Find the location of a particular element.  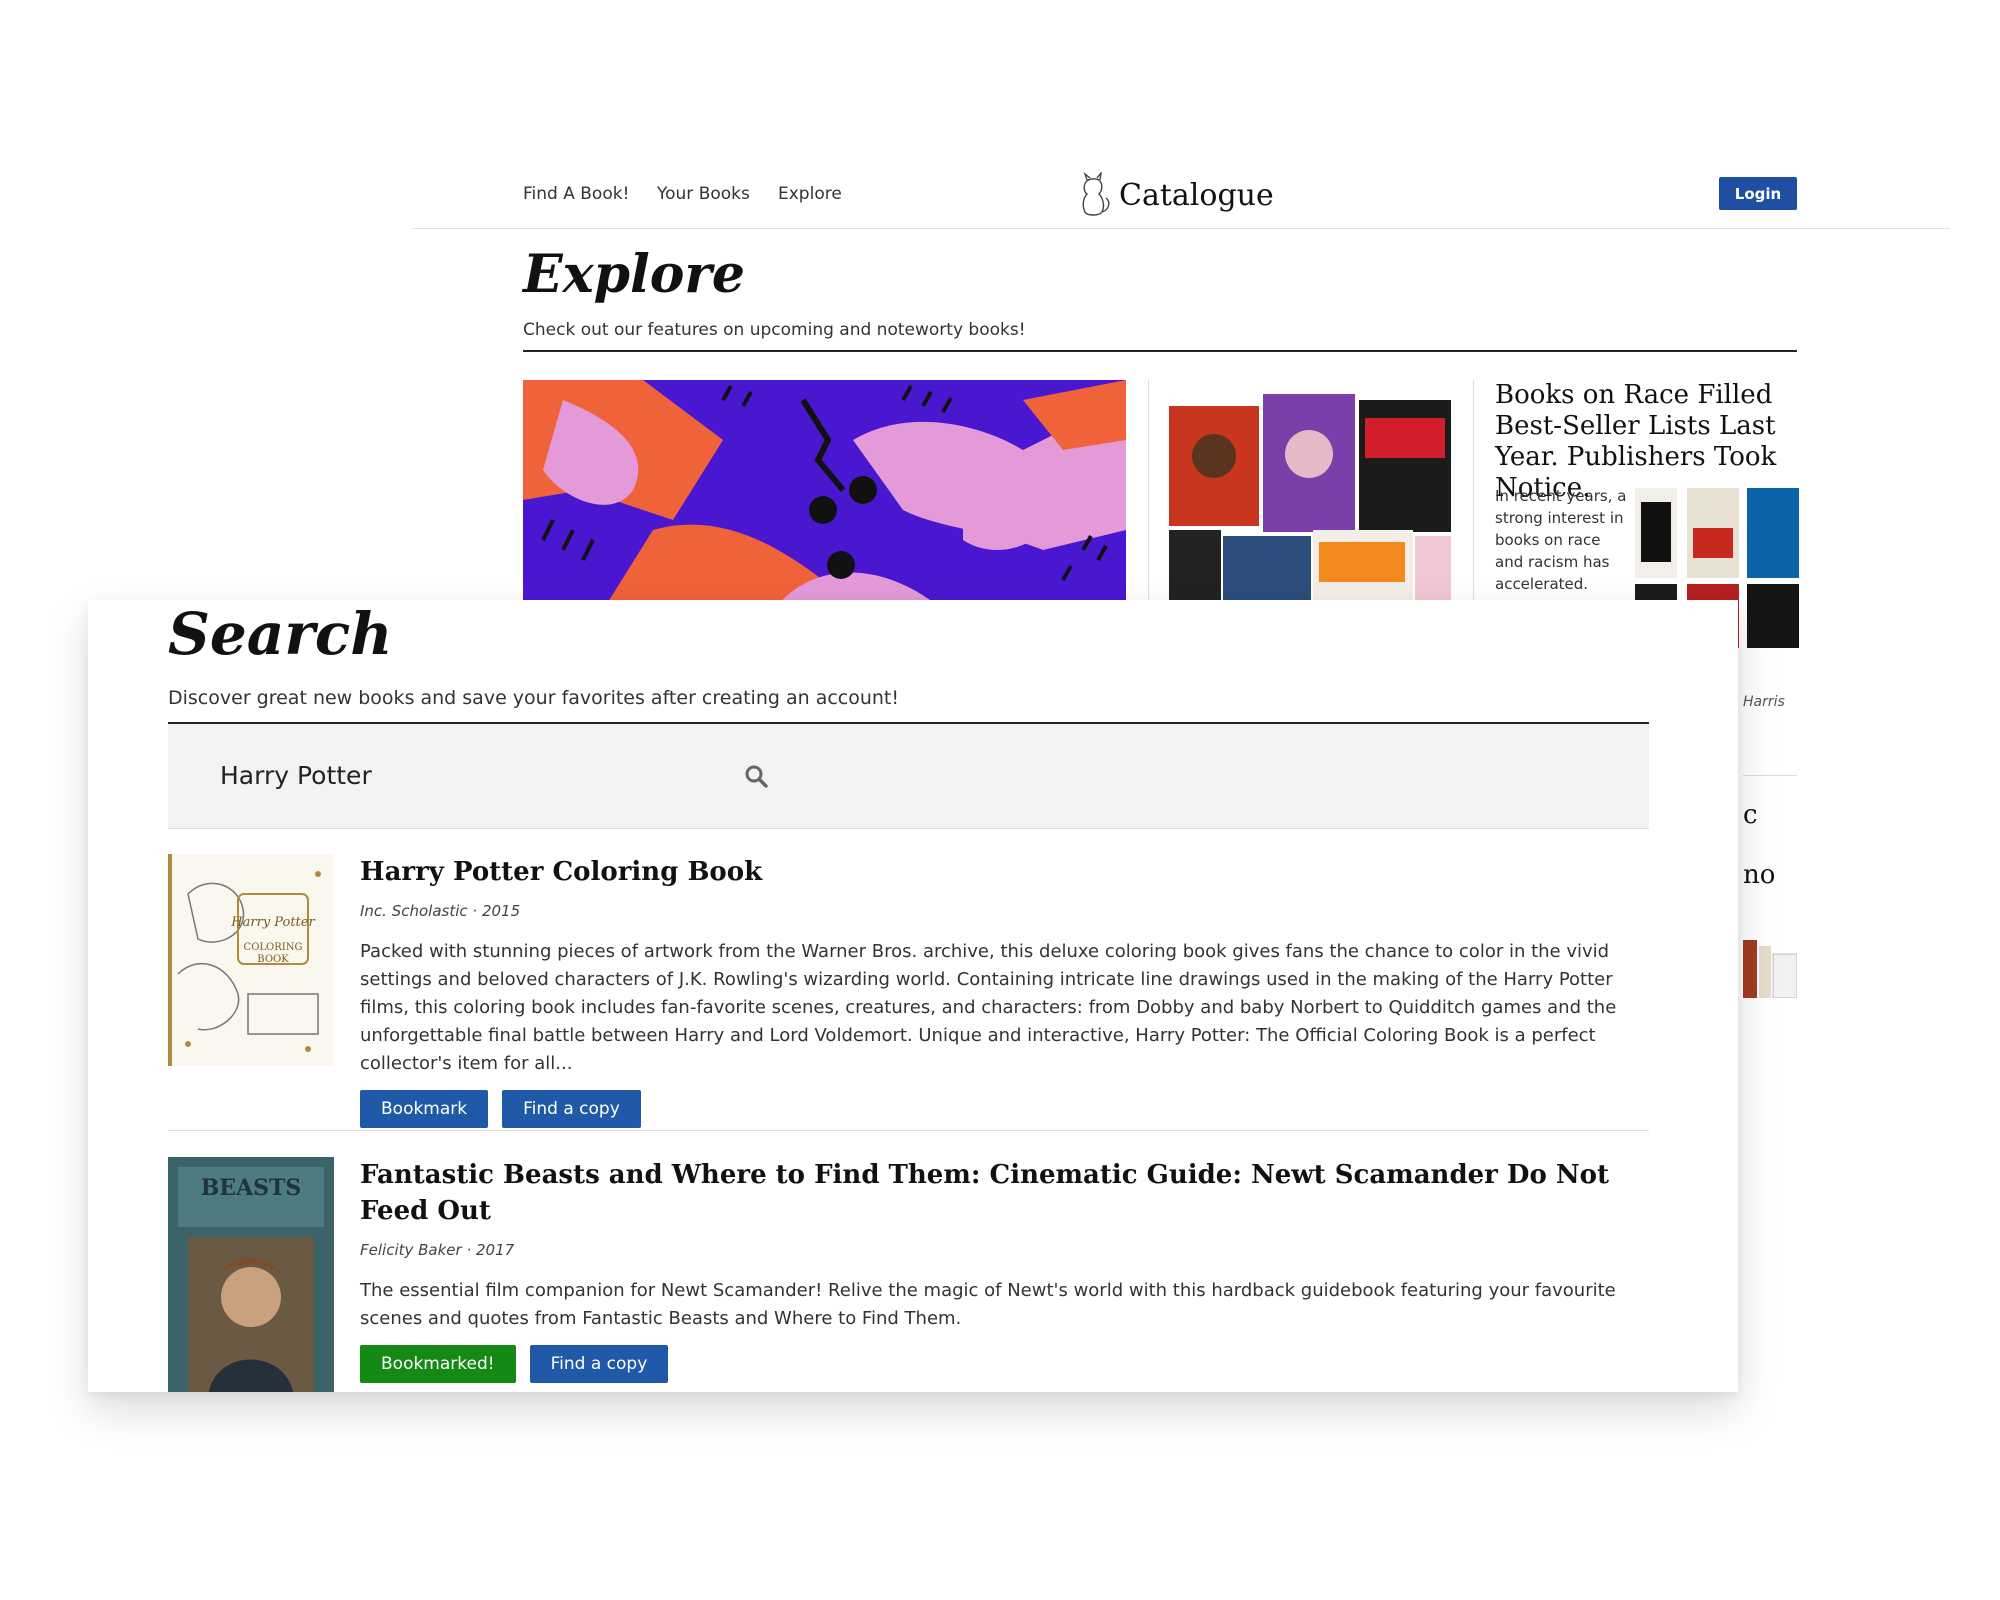

book-title: Harry Potter Coloring Book is located at coordinates (1004, 872).